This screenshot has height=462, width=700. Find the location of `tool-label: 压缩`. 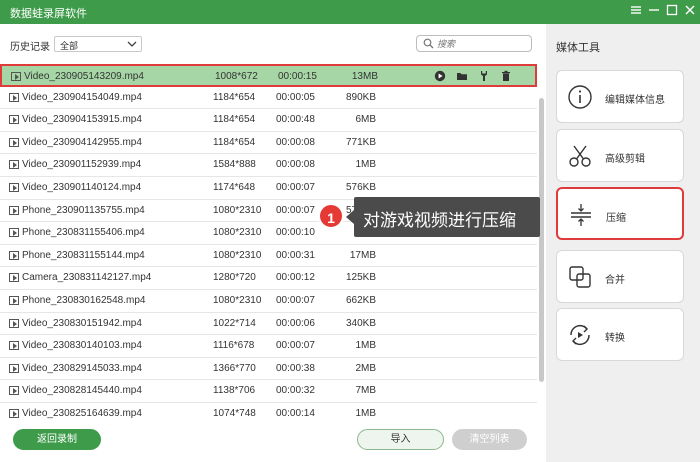

tool-label: 压缩 is located at coordinates (616, 218).